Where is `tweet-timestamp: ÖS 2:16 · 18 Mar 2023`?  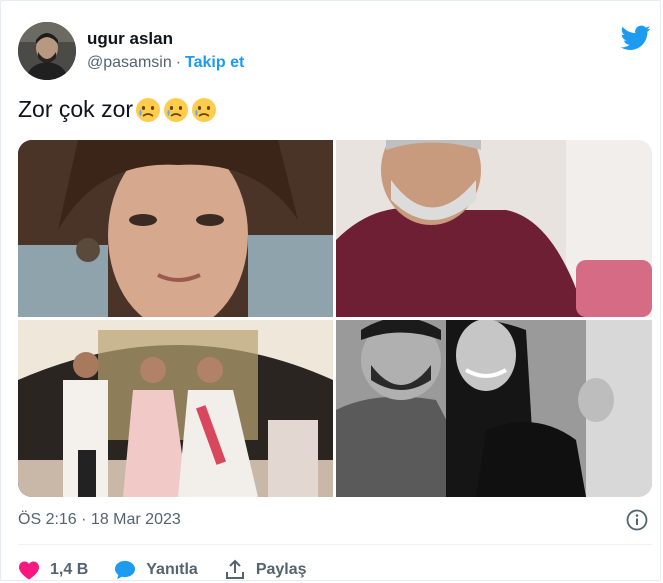 tweet-timestamp: ÖS 2:16 · 18 Mar 2023 is located at coordinates (99, 520).